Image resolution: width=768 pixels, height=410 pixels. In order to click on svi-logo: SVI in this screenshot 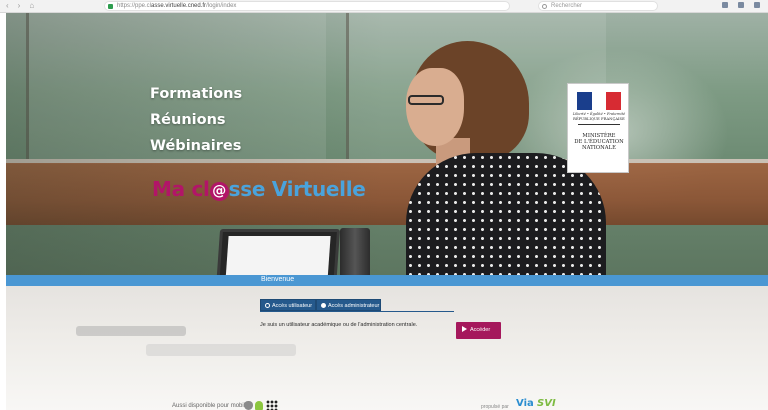, I will do `click(546, 403)`.